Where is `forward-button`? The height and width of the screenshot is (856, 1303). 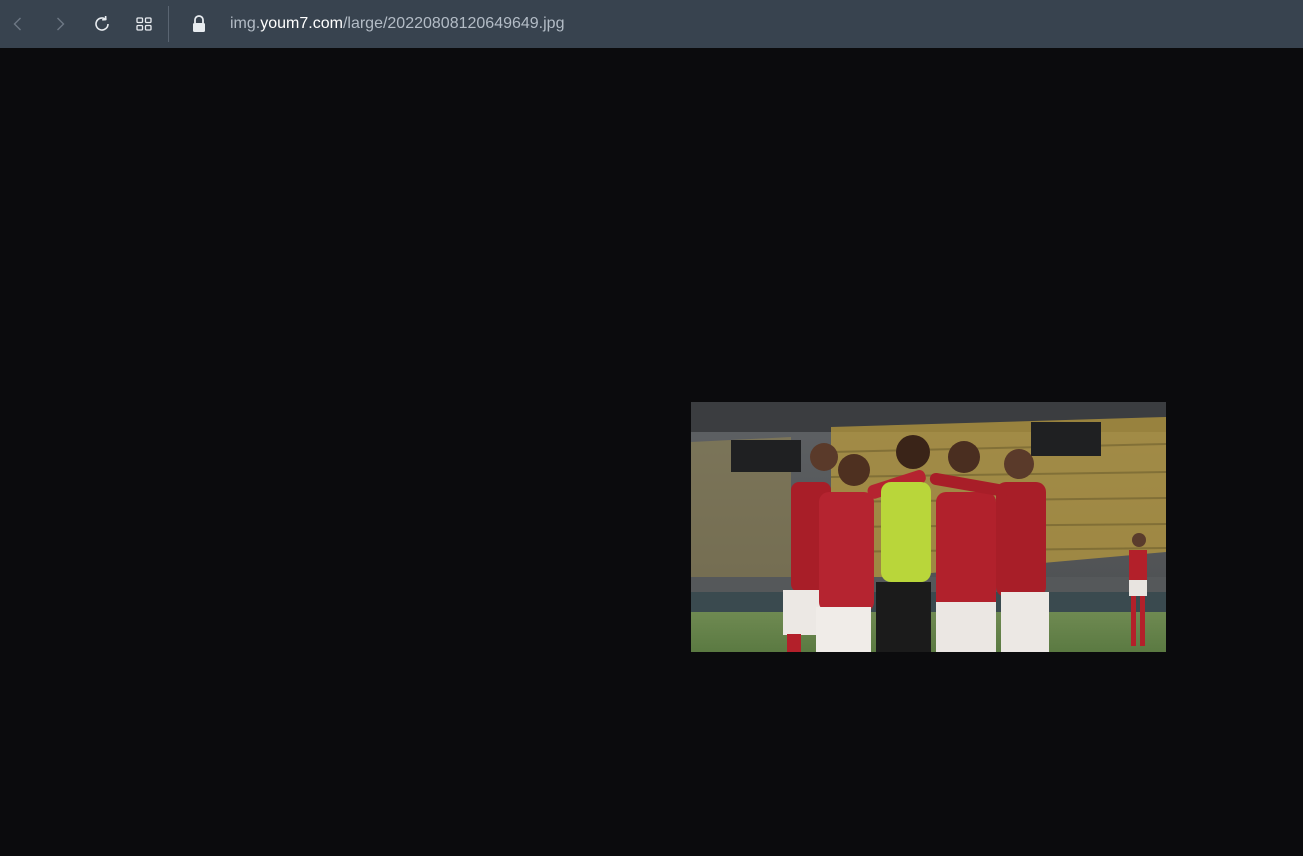 forward-button is located at coordinates (60, 24).